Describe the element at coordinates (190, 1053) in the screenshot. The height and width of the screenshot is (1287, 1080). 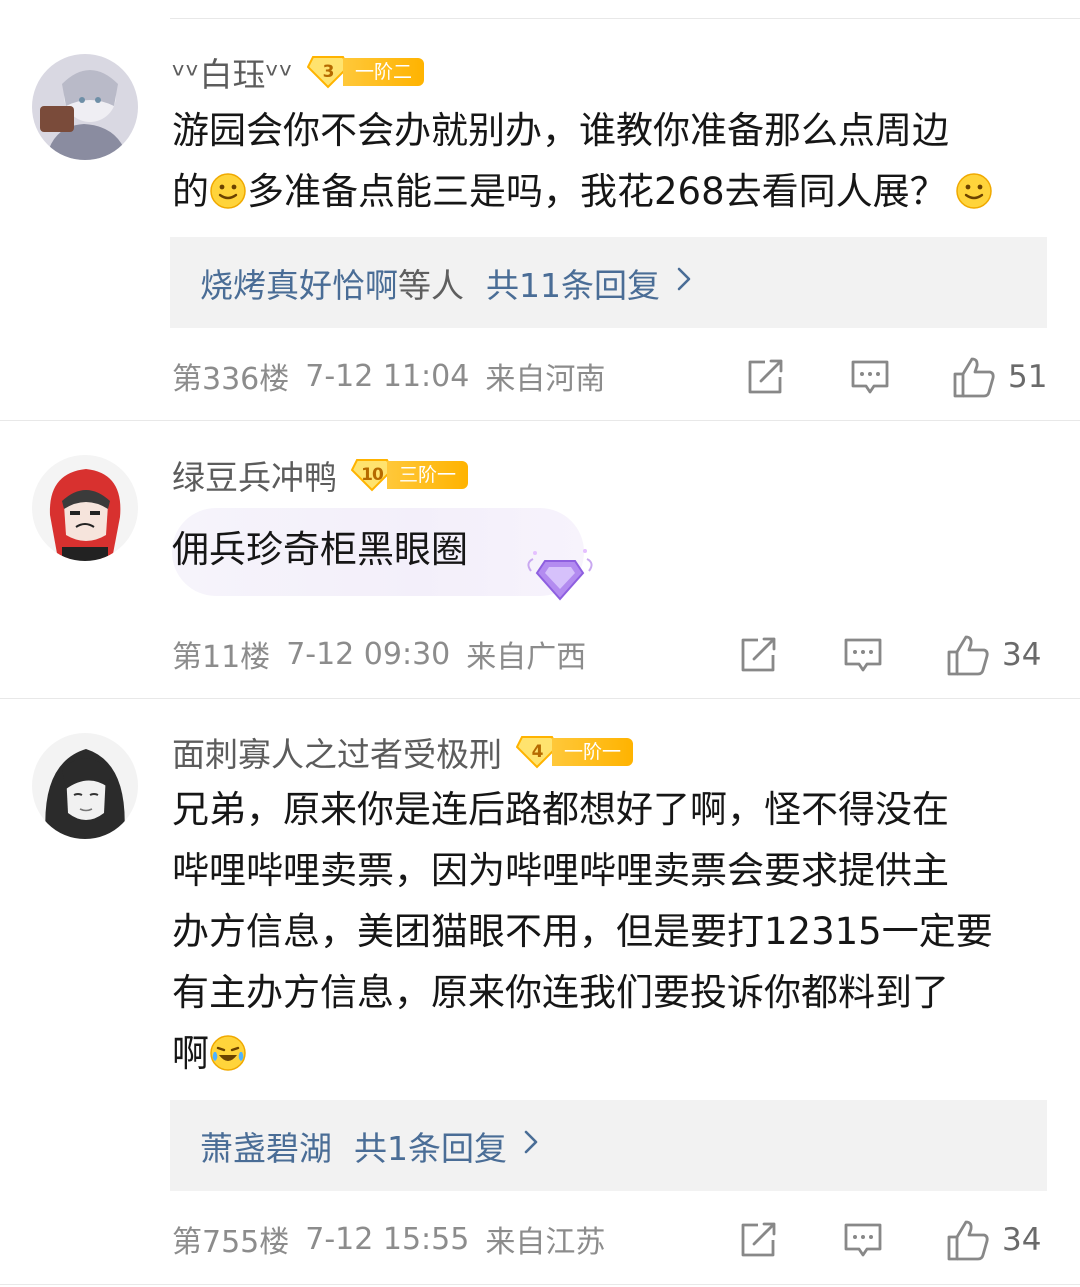
I see `comment-text-line: 啊` at that location.